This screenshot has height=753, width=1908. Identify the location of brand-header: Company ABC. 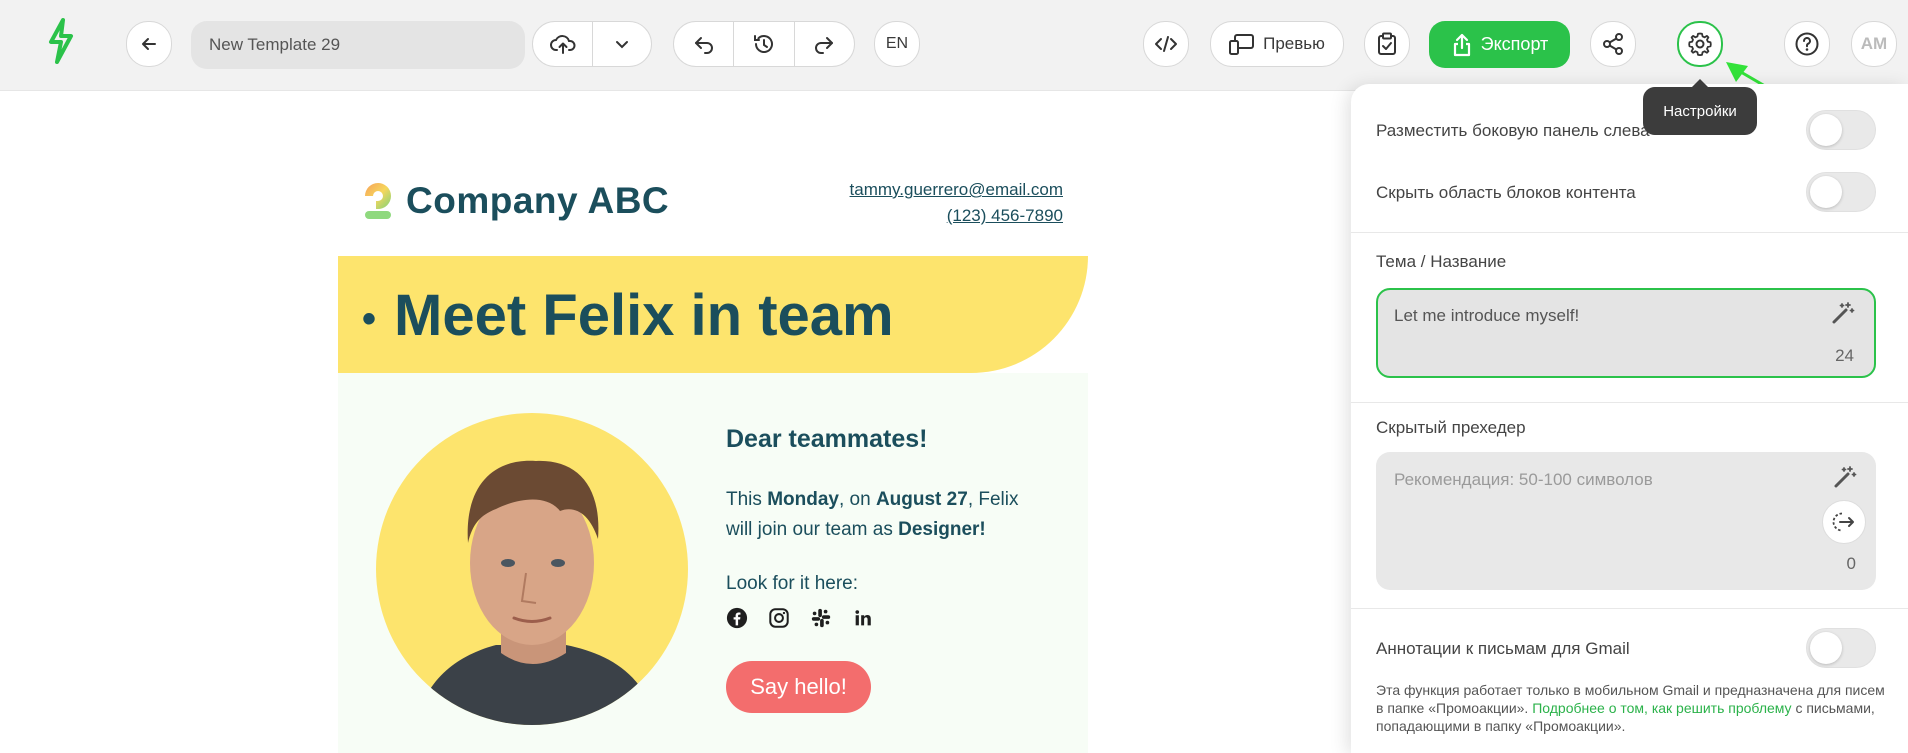
(515, 201).